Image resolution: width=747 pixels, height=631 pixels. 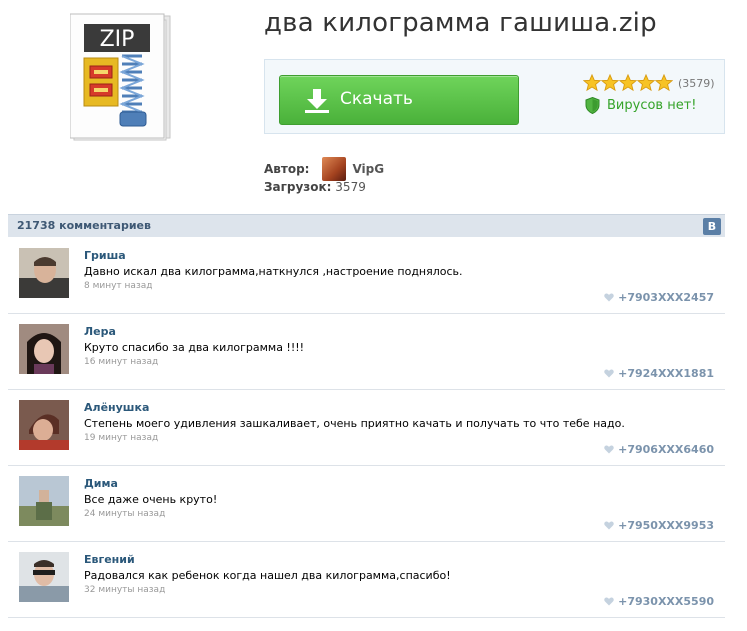 What do you see at coordinates (666, 525) in the screenshot?
I see `comment-phone-text: +7950XXX9953` at bounding box center [666, 525].